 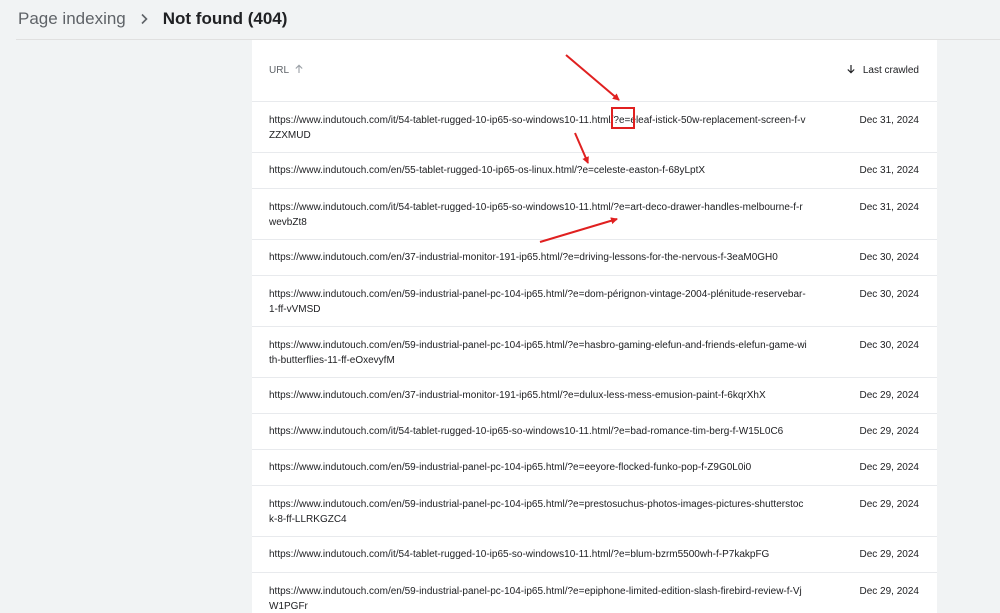 I want to click on column-header-url: URL, so click(x=286, y=70).